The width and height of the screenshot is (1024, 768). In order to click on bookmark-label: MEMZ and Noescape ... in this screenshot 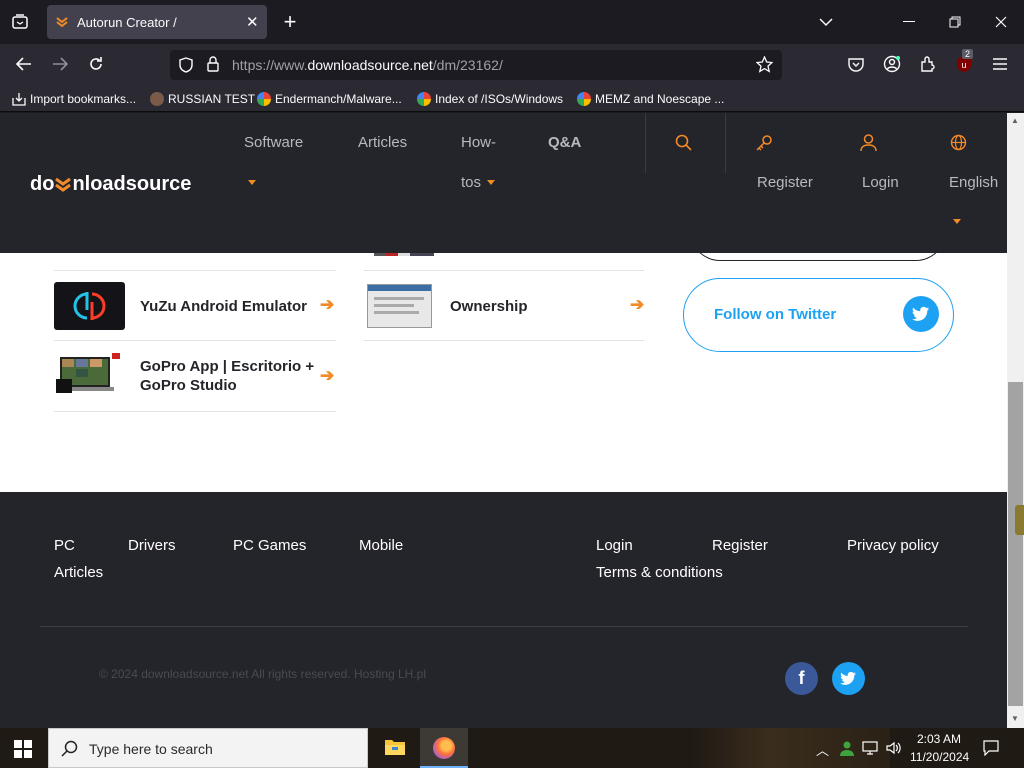, I will do `click(660, 99)`.